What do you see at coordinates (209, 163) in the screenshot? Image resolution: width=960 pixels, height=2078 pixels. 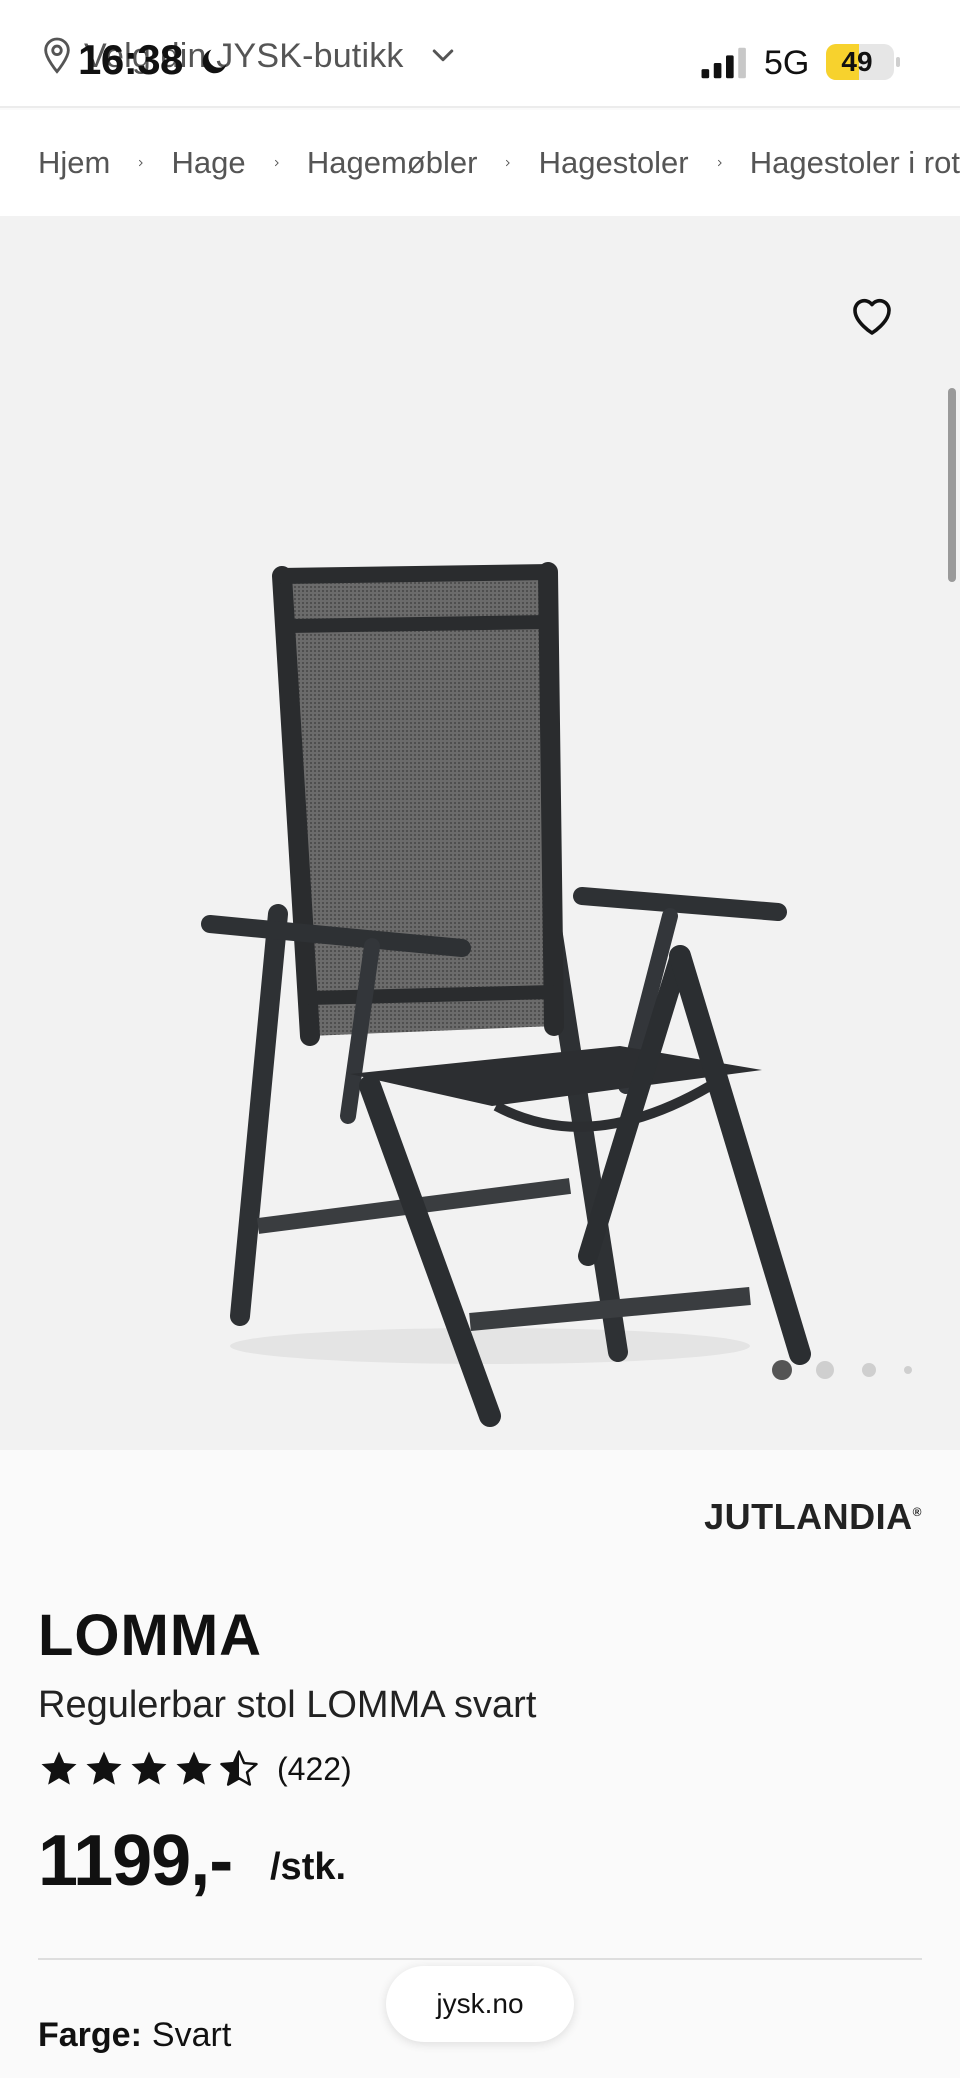 I see `breadcrumb-item-hage: Hage` at bounding box center [209, 163].